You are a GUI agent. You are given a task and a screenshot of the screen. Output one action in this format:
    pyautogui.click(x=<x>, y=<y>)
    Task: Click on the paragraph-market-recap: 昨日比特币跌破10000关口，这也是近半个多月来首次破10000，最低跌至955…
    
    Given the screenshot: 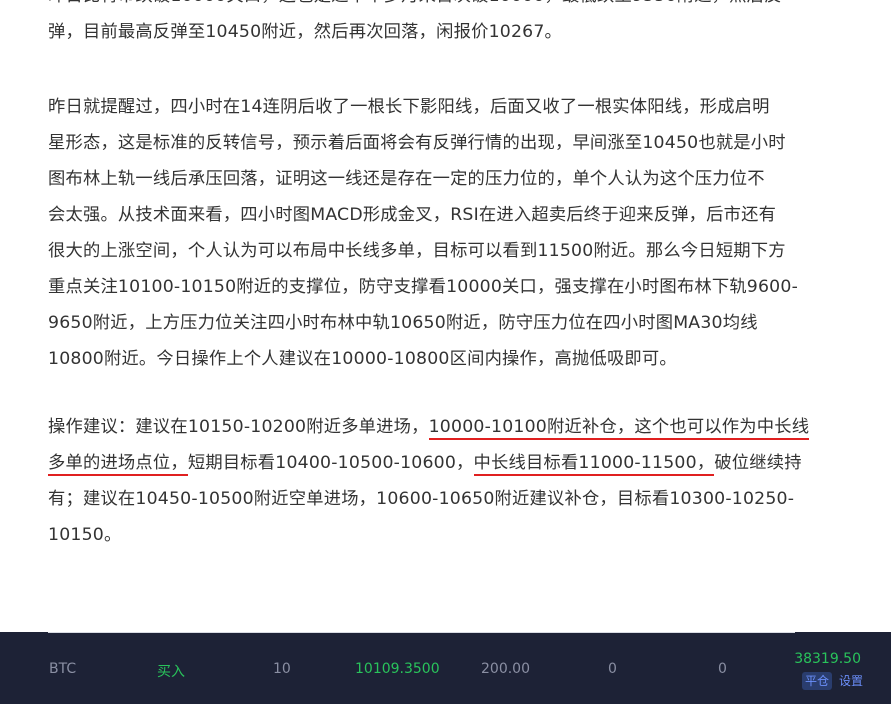 What is the action you would take?
    pyautogui.click(x=415, y=25)
    